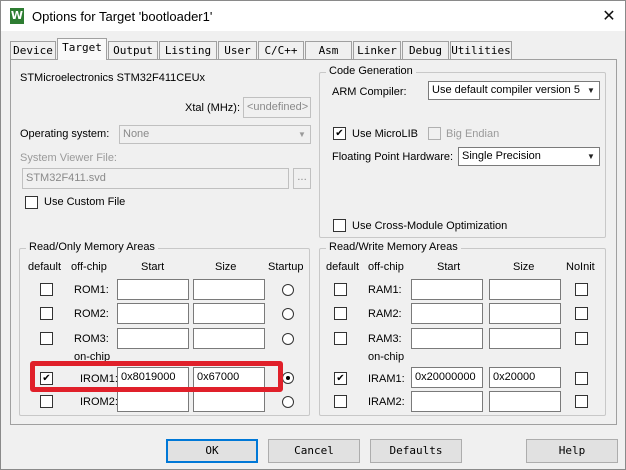 The width and height of the screenshot is (626, 470). What do you see at coordinates (212, 108) in the screenshot?
I see `xtal-label: Xtal (MHz):` at bounding box center [212, 108].